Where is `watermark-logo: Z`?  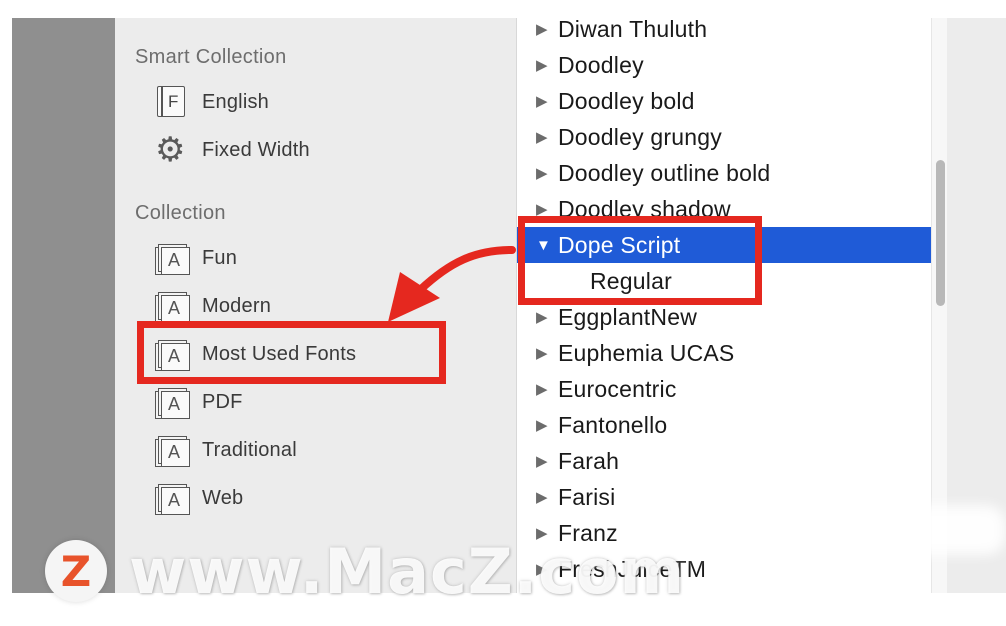 watermark-logo: Z is located at coordinates (76, 571).